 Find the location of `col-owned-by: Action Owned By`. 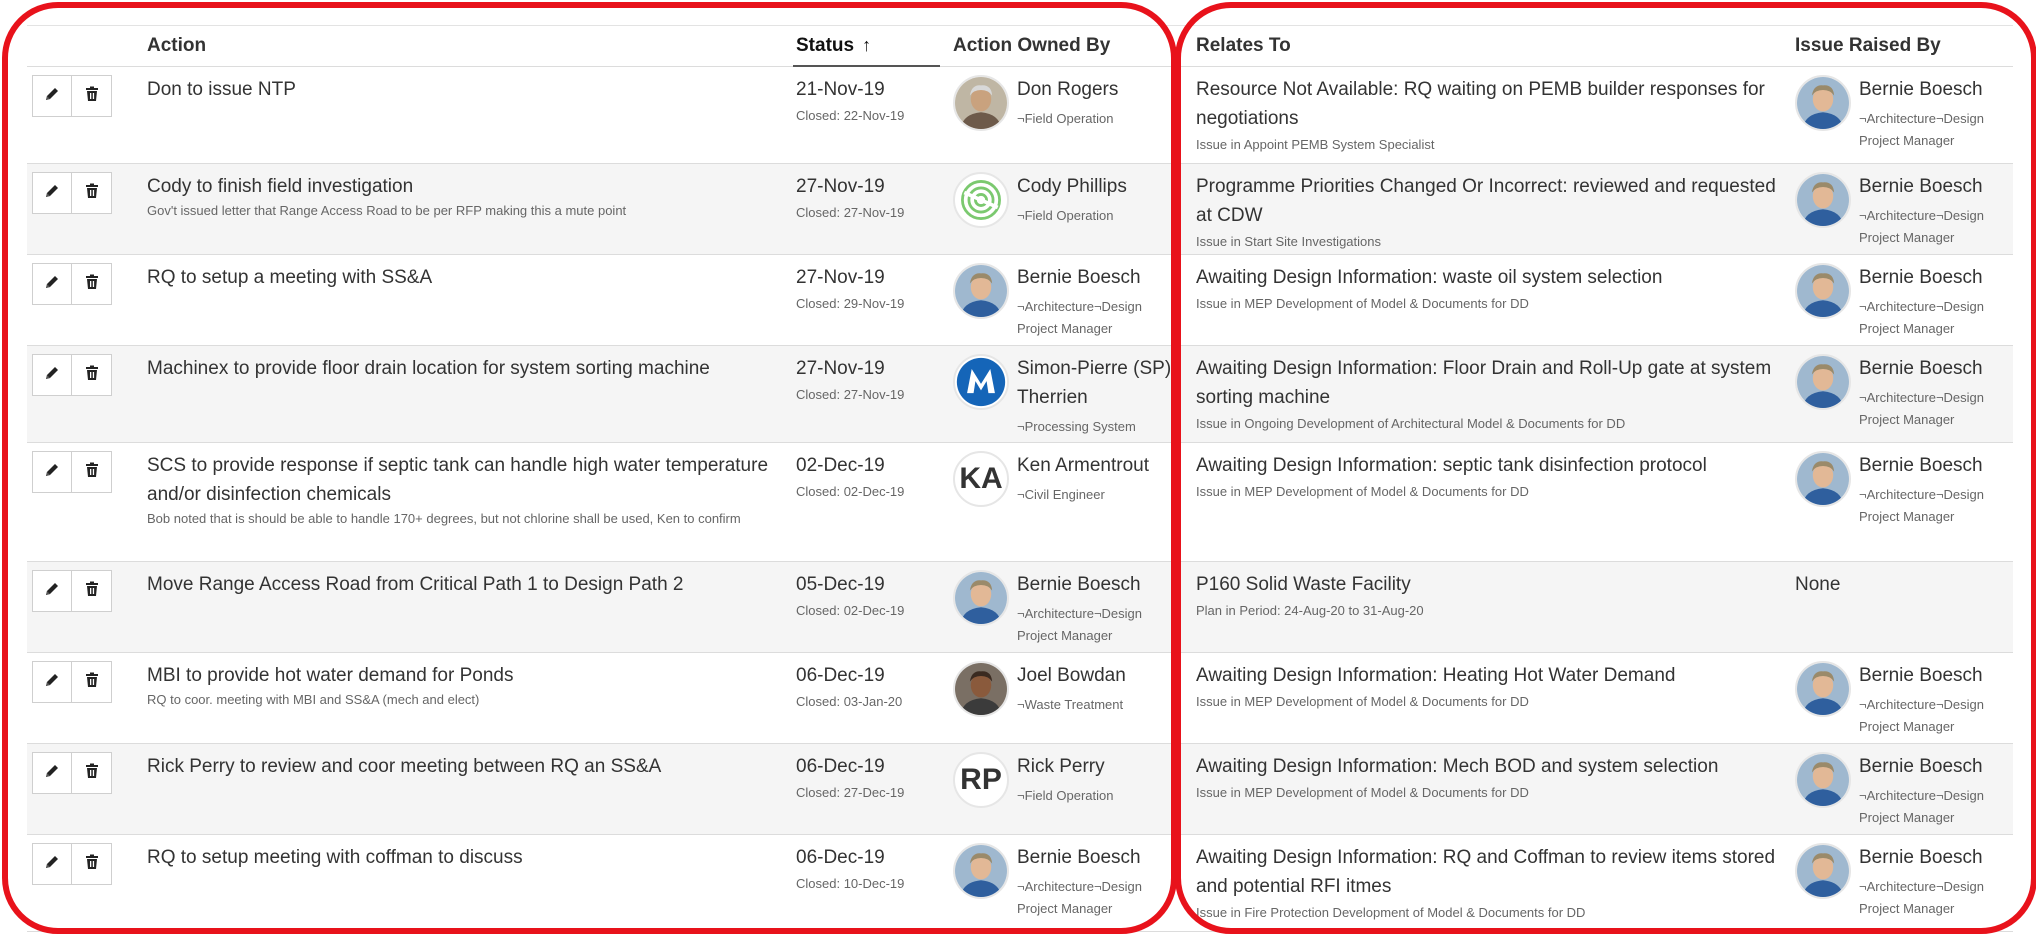

col-owned-by: Action Owned By is located at coordinates (1031, 46).